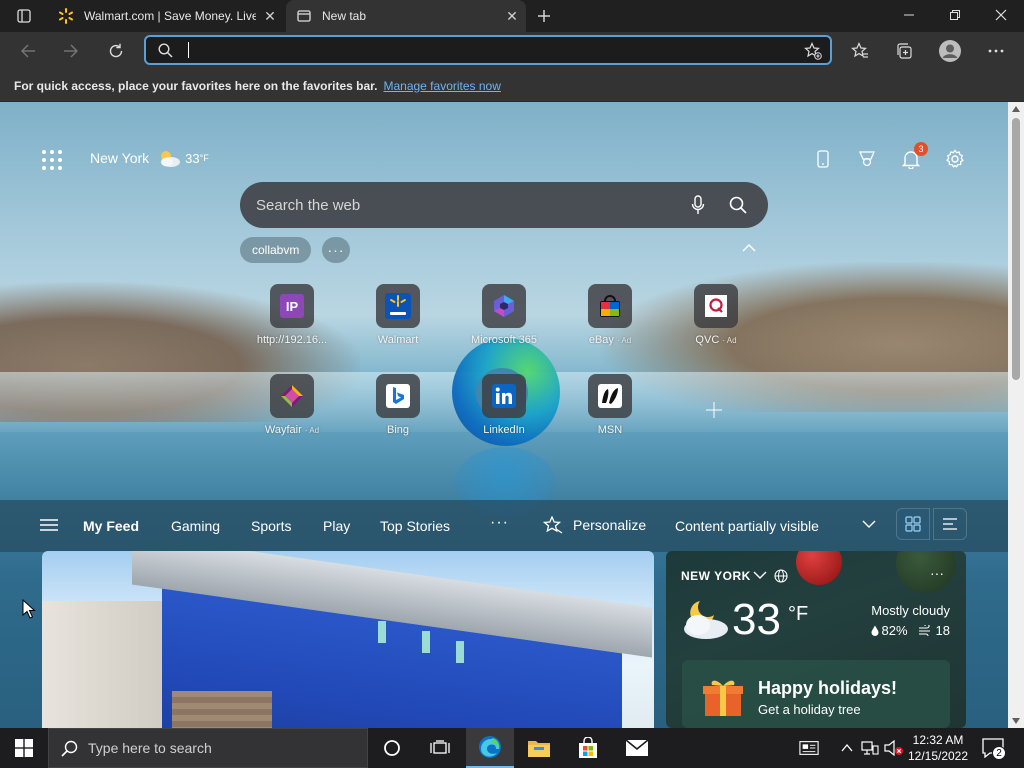 The height and width of the screenshot is (768, 1024). What do you see at coordinates (504, 315) in the screenshot?
I see `quick-link-tile: Microsoft 365` at bounding box center [504, 315].